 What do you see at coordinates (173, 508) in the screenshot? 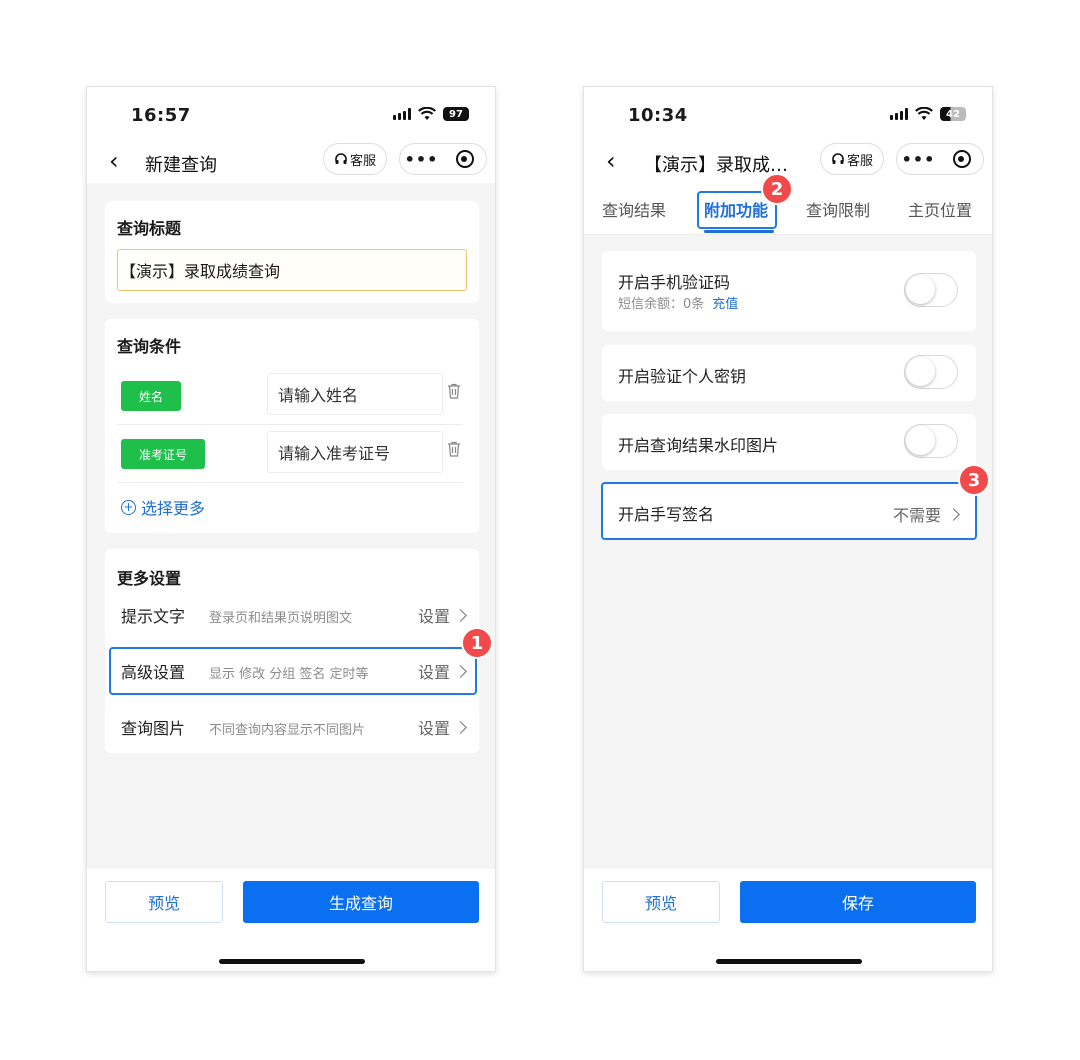
I see `select-more-label: 选择更多` at bounding box center [173, 508].